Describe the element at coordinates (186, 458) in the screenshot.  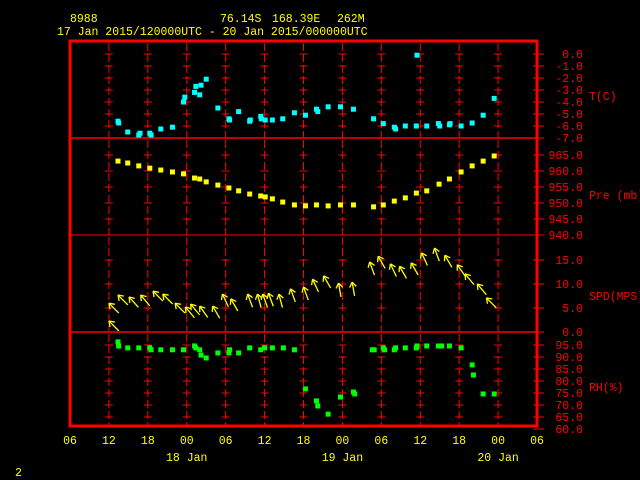
I see `date-label: 18 Jan` at that location.